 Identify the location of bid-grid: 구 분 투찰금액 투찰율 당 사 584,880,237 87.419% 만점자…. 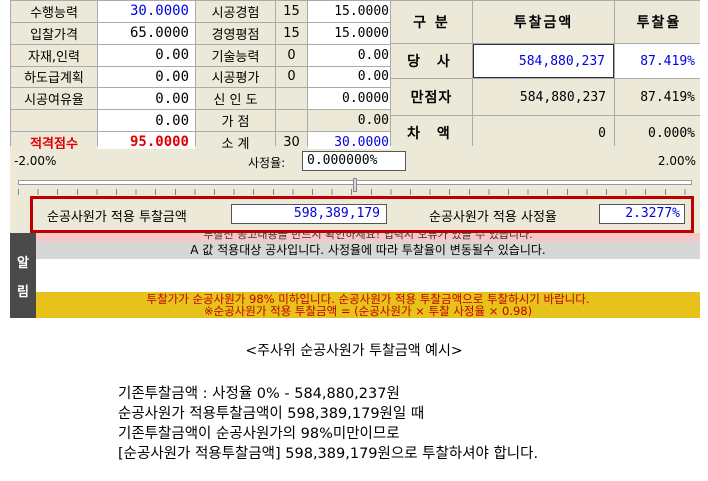
(545, 75).